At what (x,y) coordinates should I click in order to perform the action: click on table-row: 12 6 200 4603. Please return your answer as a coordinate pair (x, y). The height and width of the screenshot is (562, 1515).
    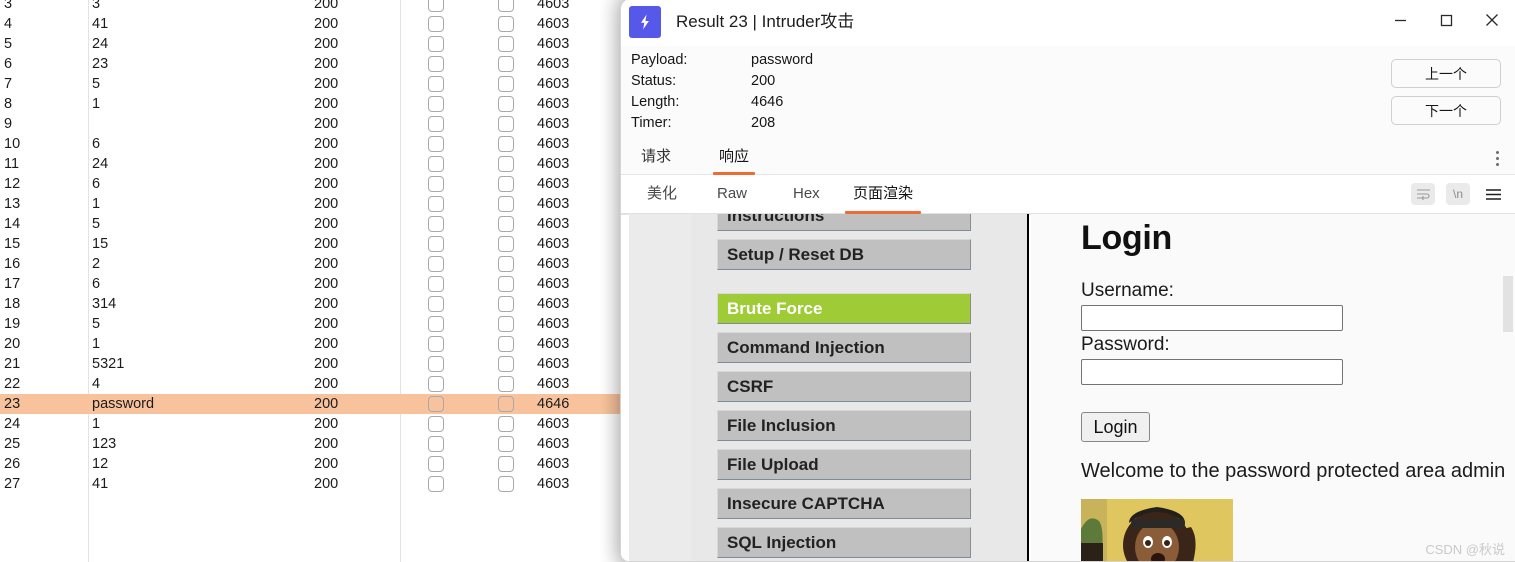
    Looking at the image, I should click on (312, 184).